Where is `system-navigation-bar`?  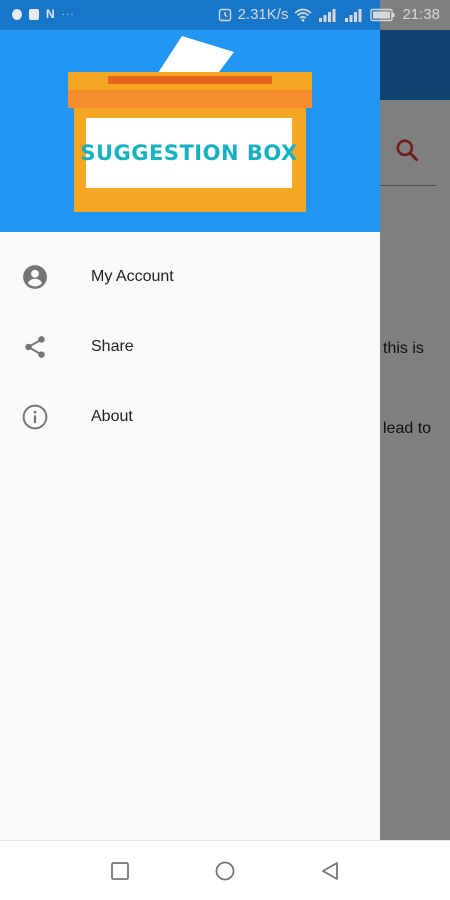 system-navigation-bar is located at coordinates (225, 870).